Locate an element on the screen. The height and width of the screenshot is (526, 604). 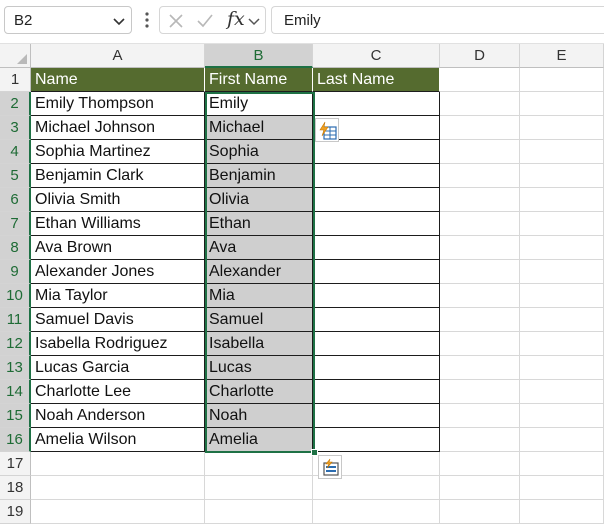
select-all-corner is located at coordinates (15, 56).